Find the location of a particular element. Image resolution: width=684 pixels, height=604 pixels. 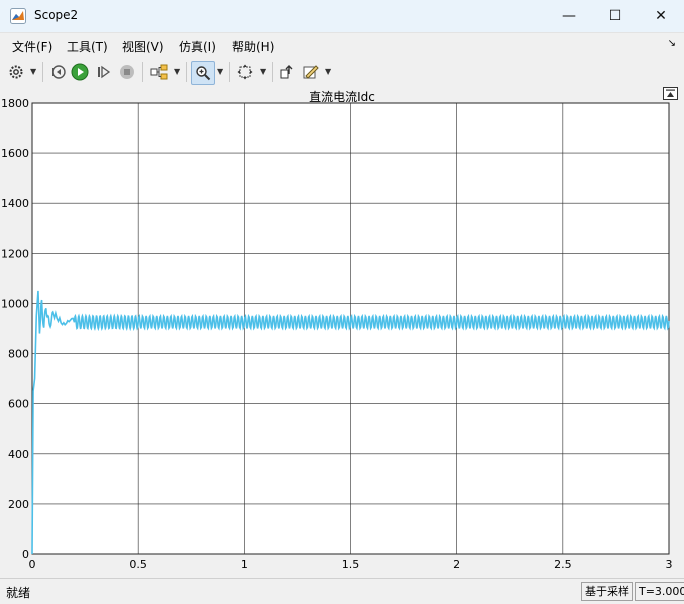

minimize-icon: — is located at coordinates (569, 16).